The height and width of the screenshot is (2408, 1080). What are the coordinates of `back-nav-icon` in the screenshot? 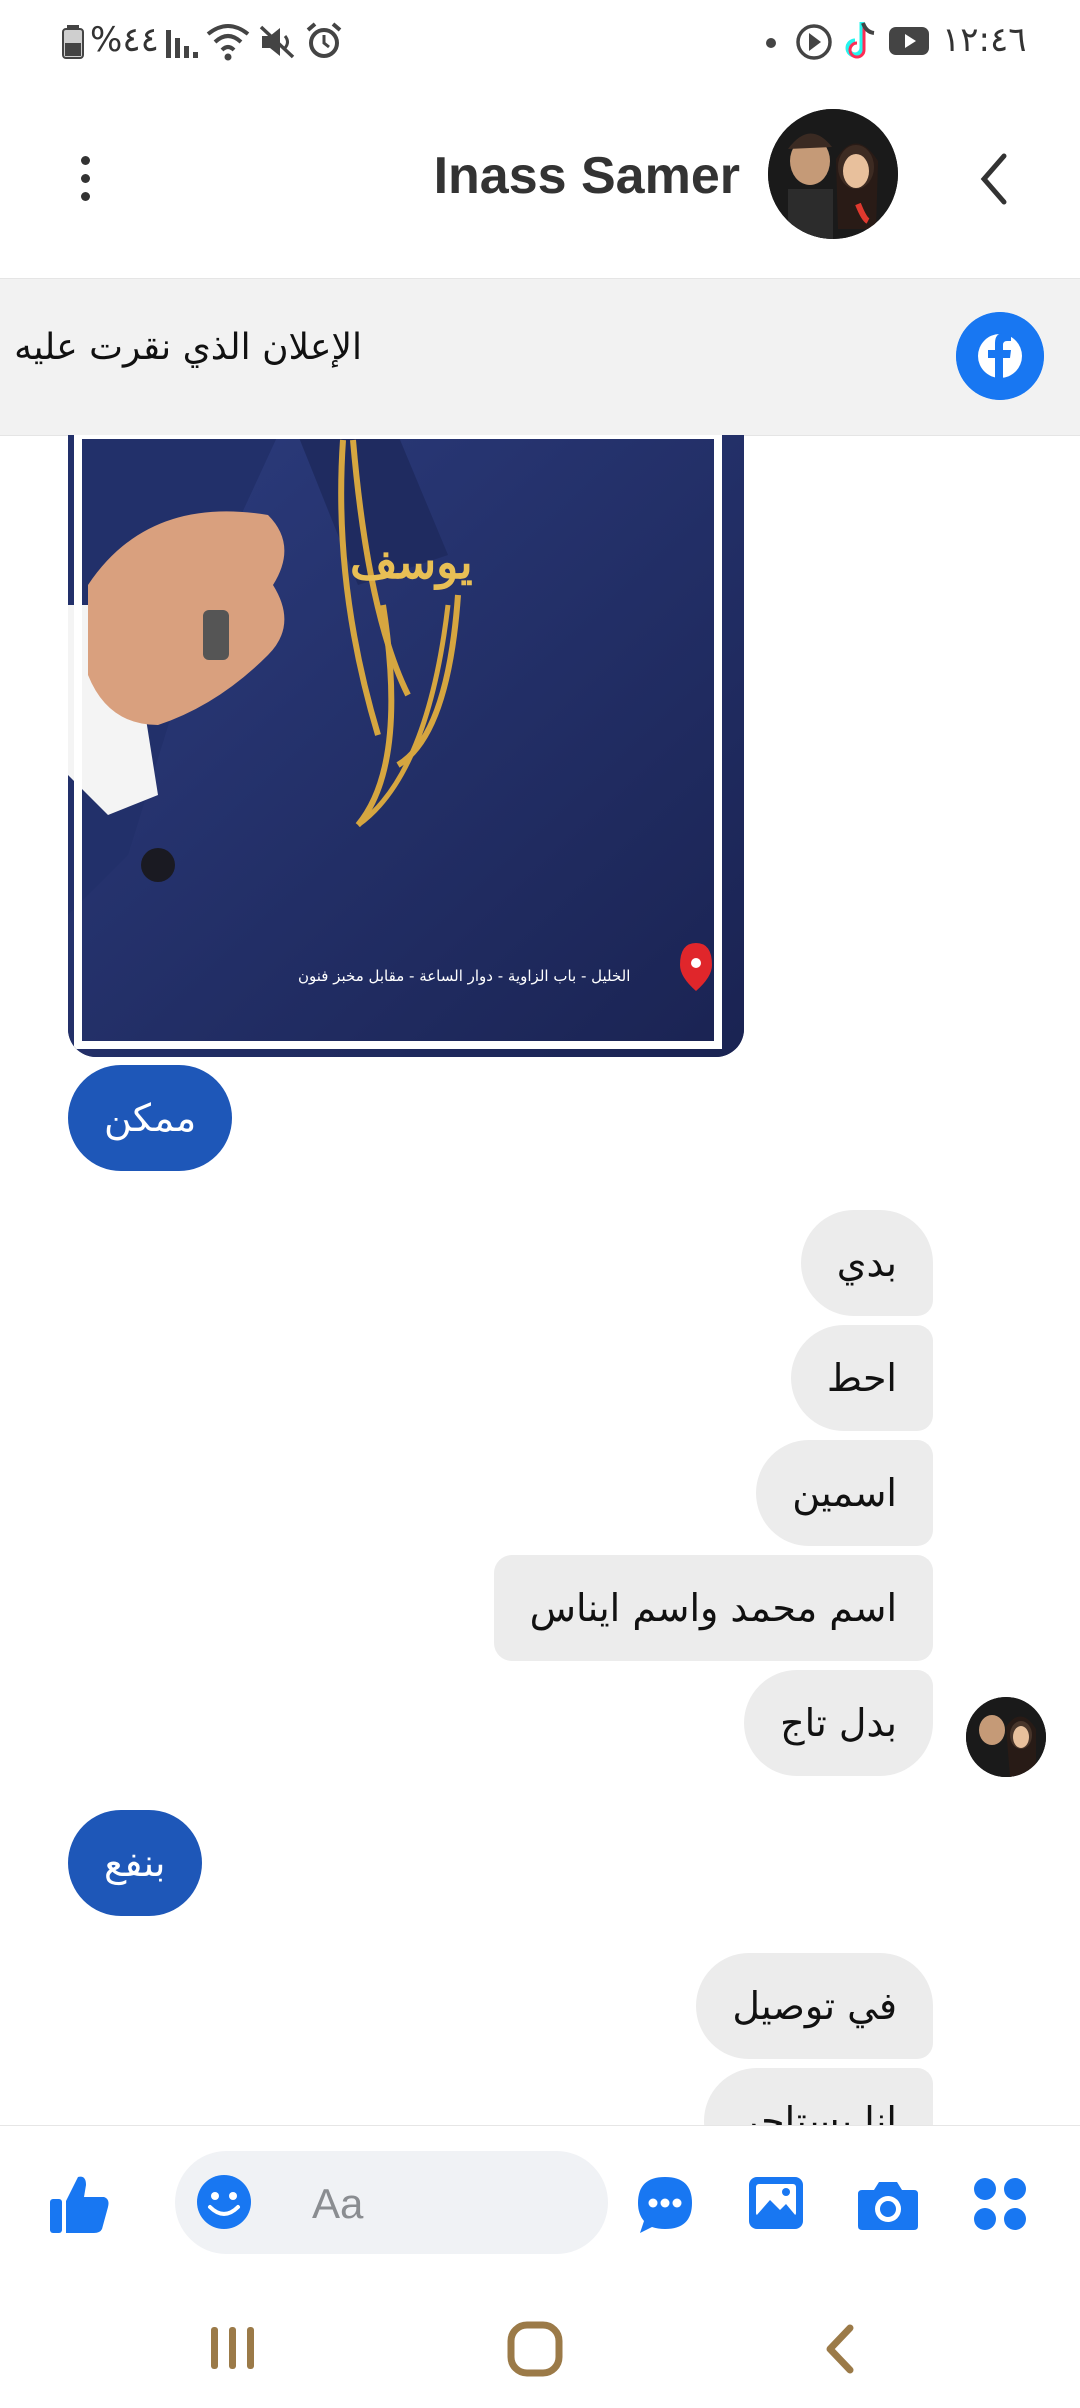 It's located at (840, 2349).